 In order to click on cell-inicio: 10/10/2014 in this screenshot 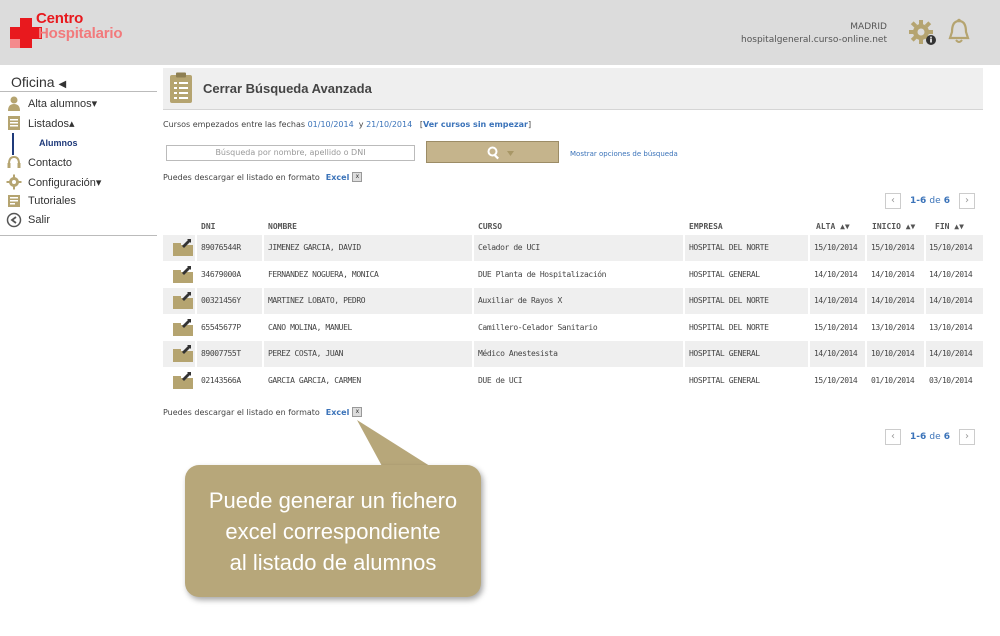, I will do `click(893, 354)`.